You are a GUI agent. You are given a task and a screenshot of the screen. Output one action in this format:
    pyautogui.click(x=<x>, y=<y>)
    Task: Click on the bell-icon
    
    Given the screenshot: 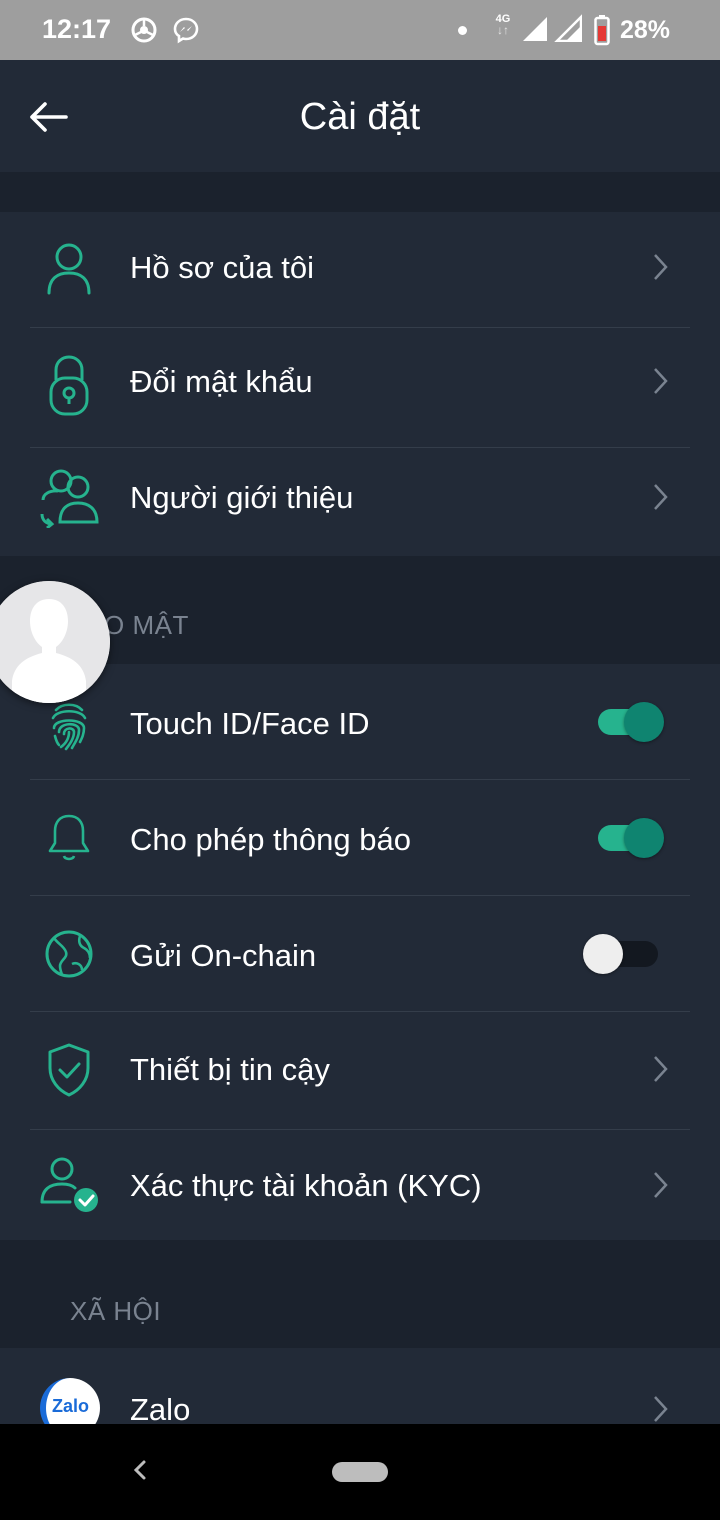 What is the action you would take?
    pyautogui.click(x=69, y=837)
    